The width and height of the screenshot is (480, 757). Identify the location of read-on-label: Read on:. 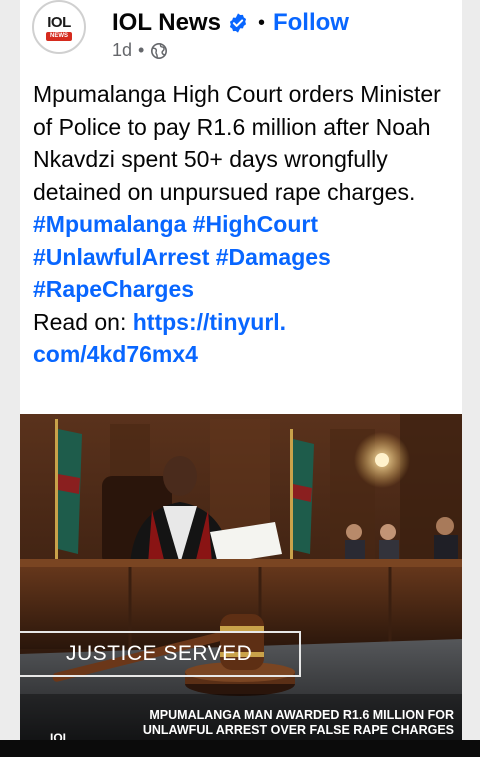
(80, 321).